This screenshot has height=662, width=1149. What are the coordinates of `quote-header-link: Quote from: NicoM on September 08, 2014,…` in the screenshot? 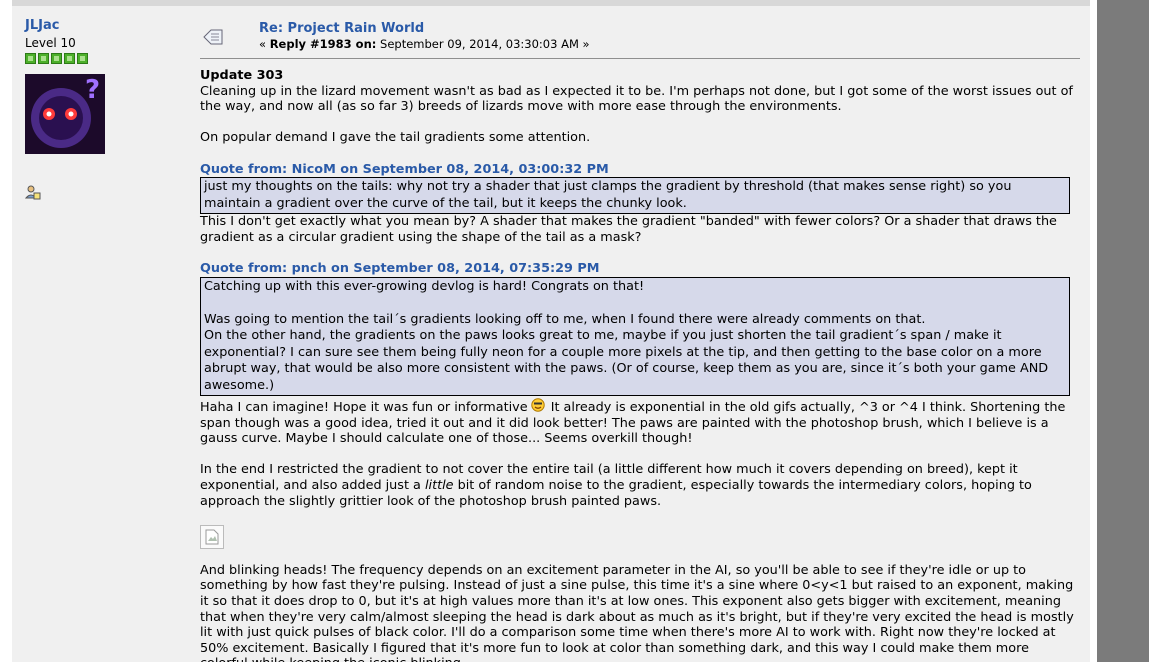 It's located at (640, 170).